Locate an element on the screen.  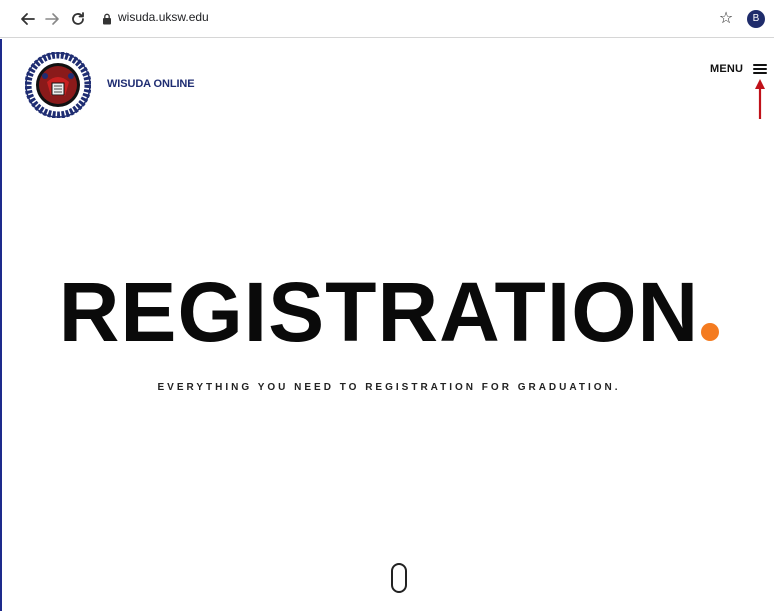
university-logo is located at coordinates (58, 85).